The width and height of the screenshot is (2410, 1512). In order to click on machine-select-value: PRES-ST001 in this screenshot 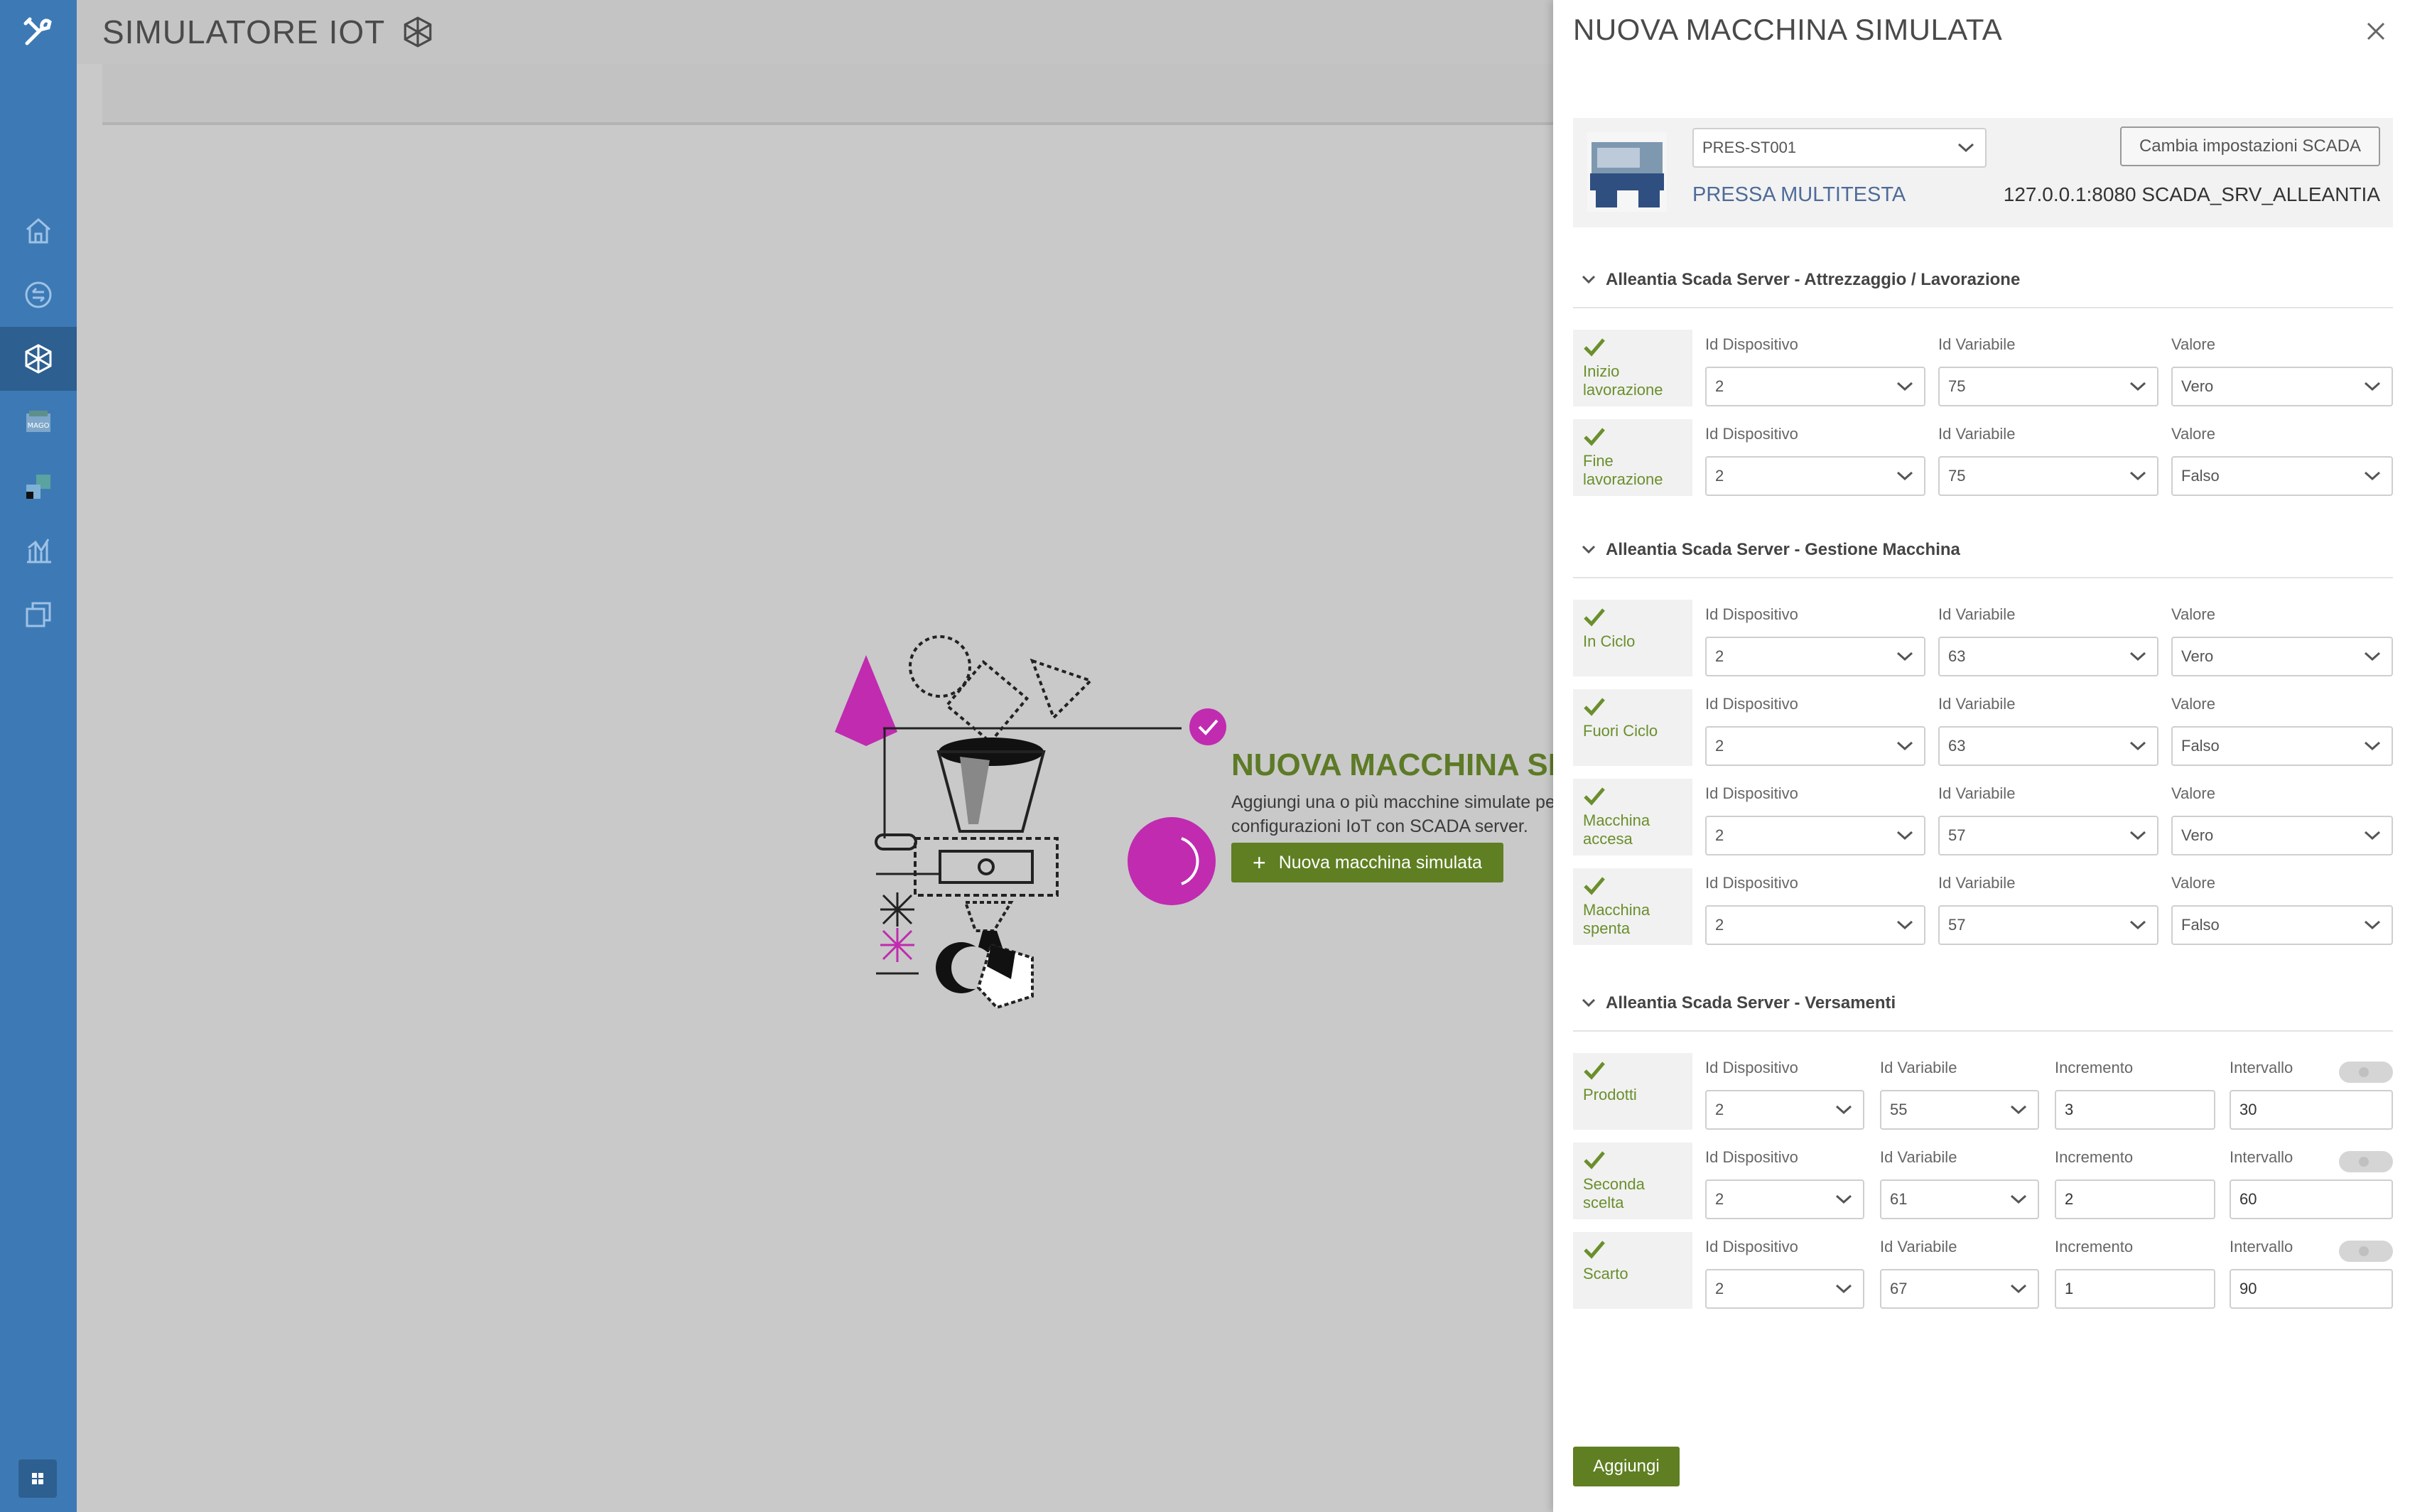, I will do `click(1749, 147)`.